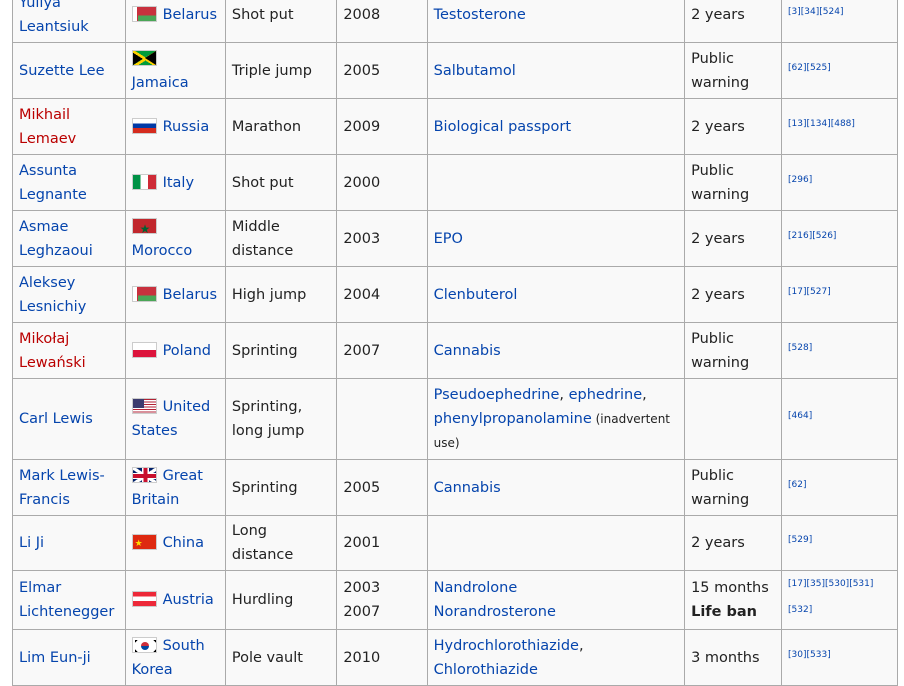 This screenshot has width=904, height=686. Describe the element at coordinates (809, 68) in the screenshot. I see `reference-link: [62][525]` at that location.